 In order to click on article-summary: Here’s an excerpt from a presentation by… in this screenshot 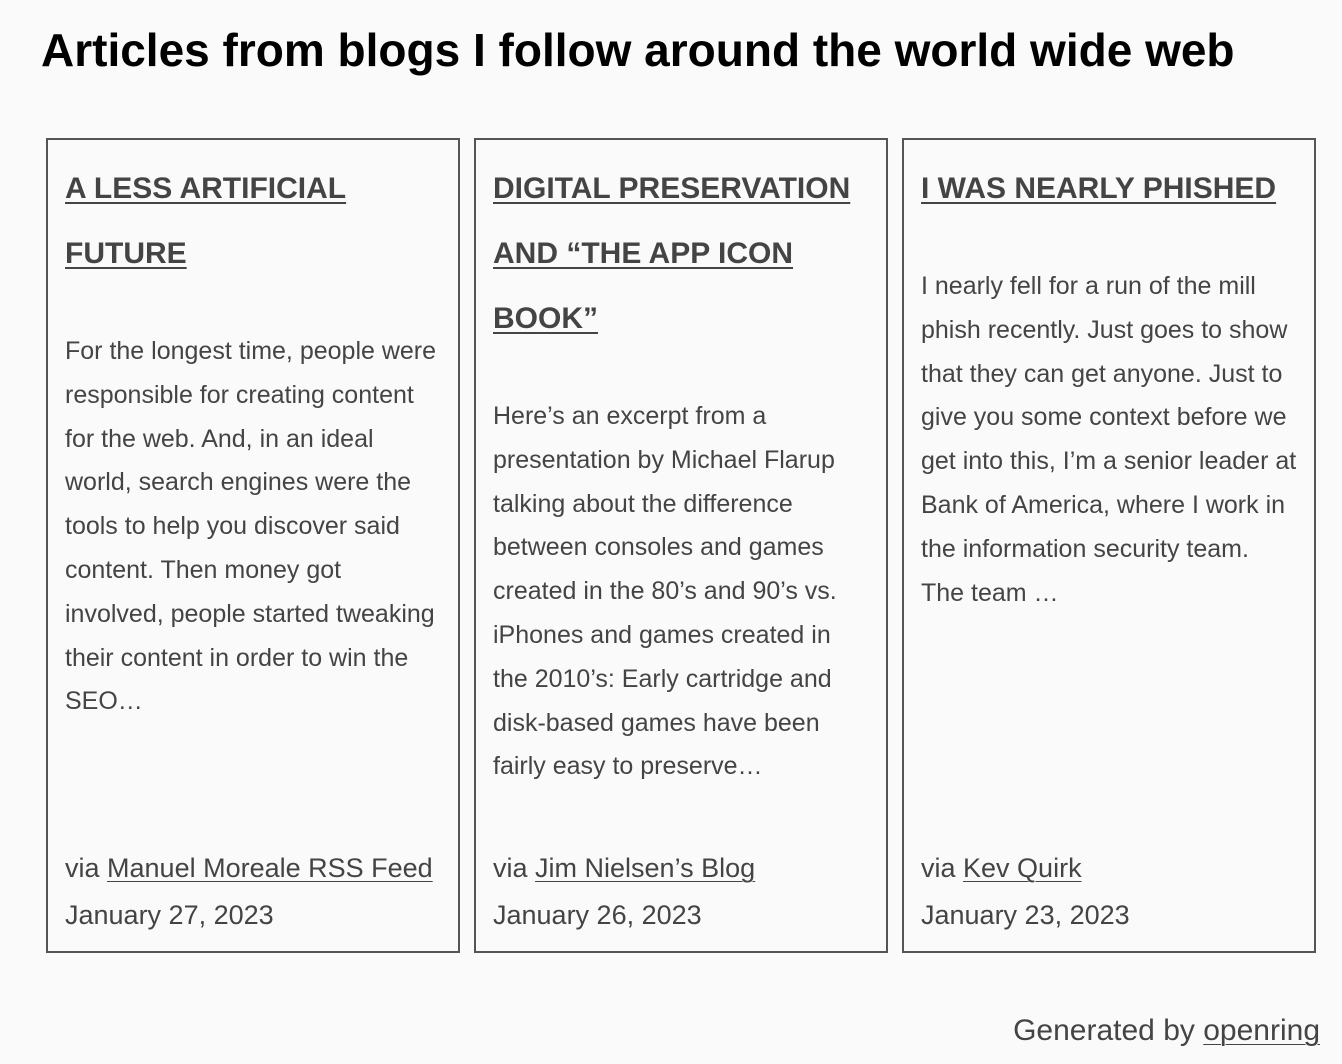, I will do `click(665, 591)`.